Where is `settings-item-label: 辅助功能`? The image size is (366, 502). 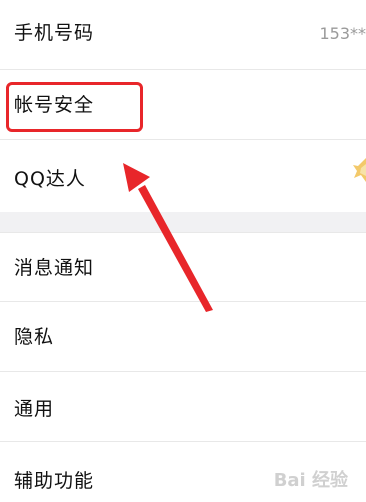
settings-item-label: 辅助功能 is located at coordinates (54, 481).